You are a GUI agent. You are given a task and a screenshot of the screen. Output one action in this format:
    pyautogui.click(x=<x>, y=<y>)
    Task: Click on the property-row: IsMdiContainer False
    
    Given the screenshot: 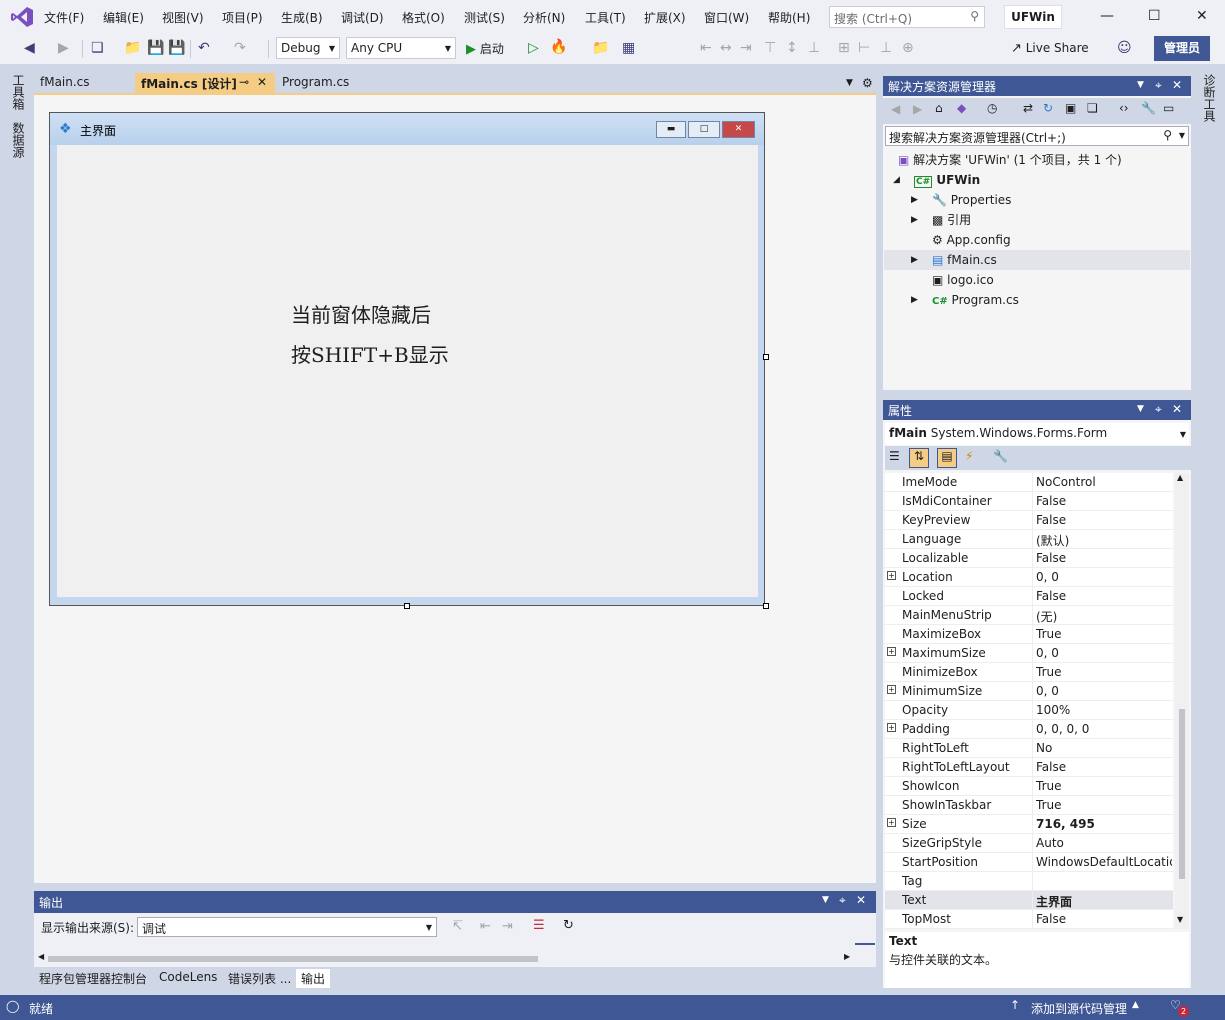 What is the action you would take?
    pyautogui.click(x=1029, y=501)
    